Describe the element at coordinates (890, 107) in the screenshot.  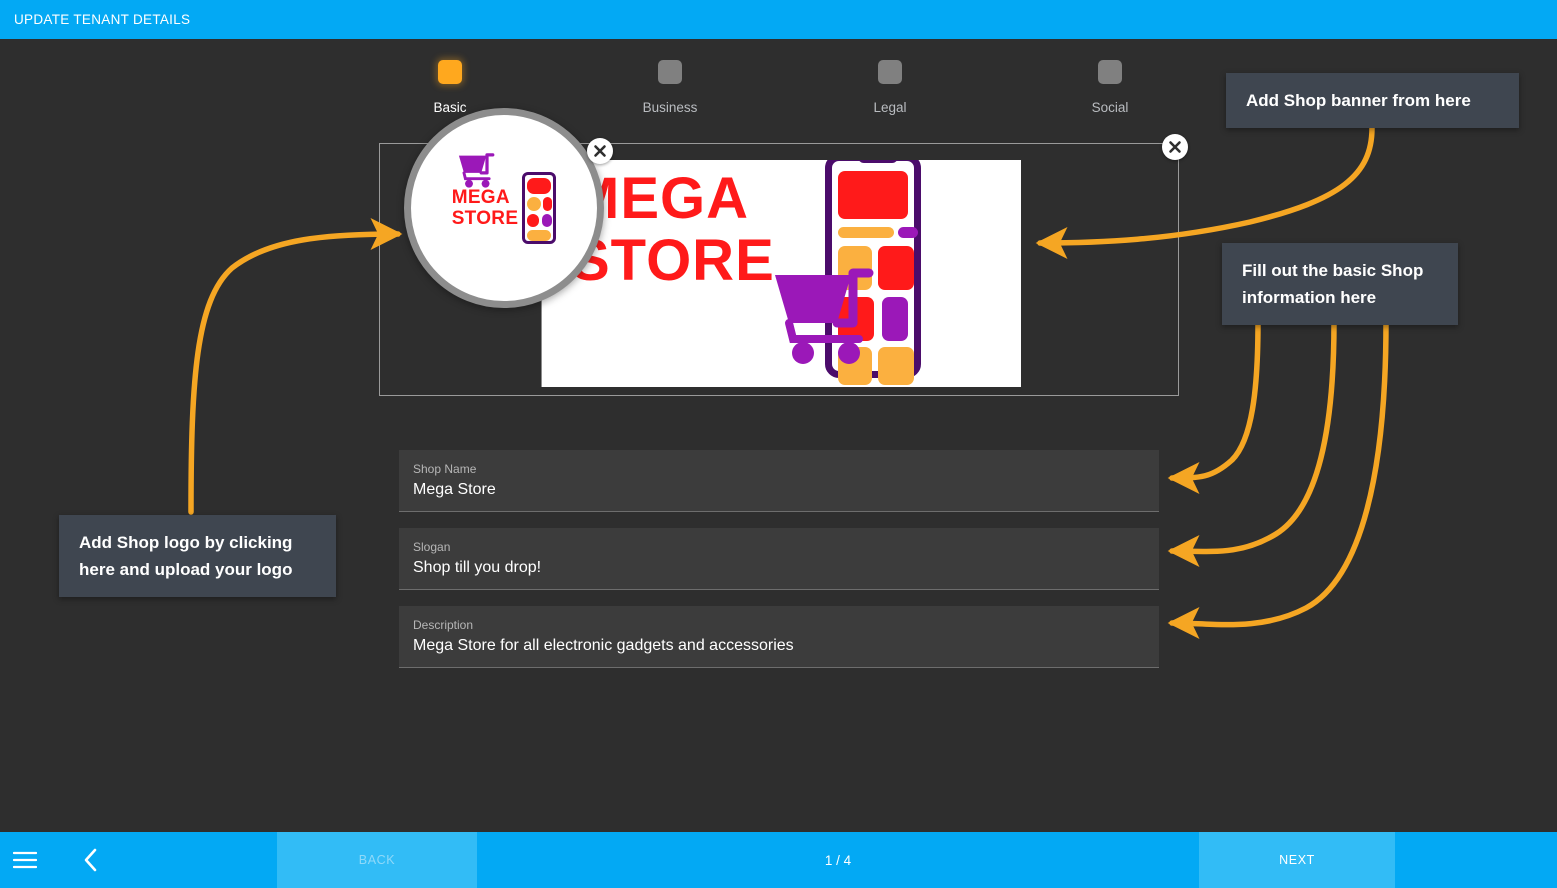
I see `step-legal-label: Legal` at that location.